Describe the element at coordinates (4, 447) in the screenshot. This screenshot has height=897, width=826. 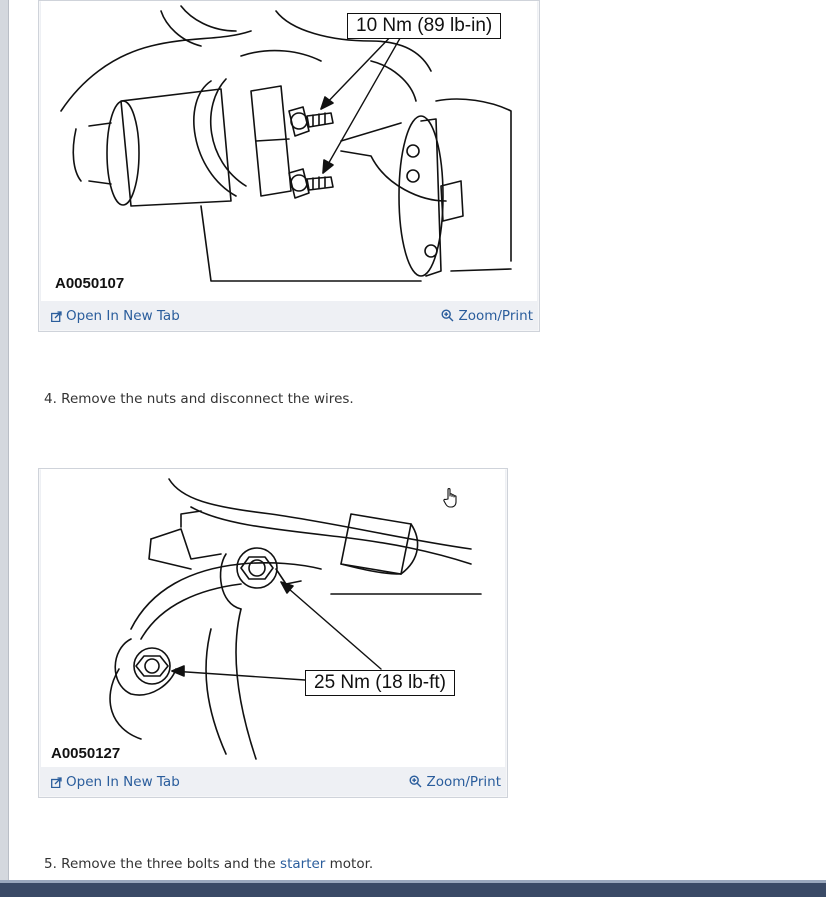
I see `window-left-edge` at that location.